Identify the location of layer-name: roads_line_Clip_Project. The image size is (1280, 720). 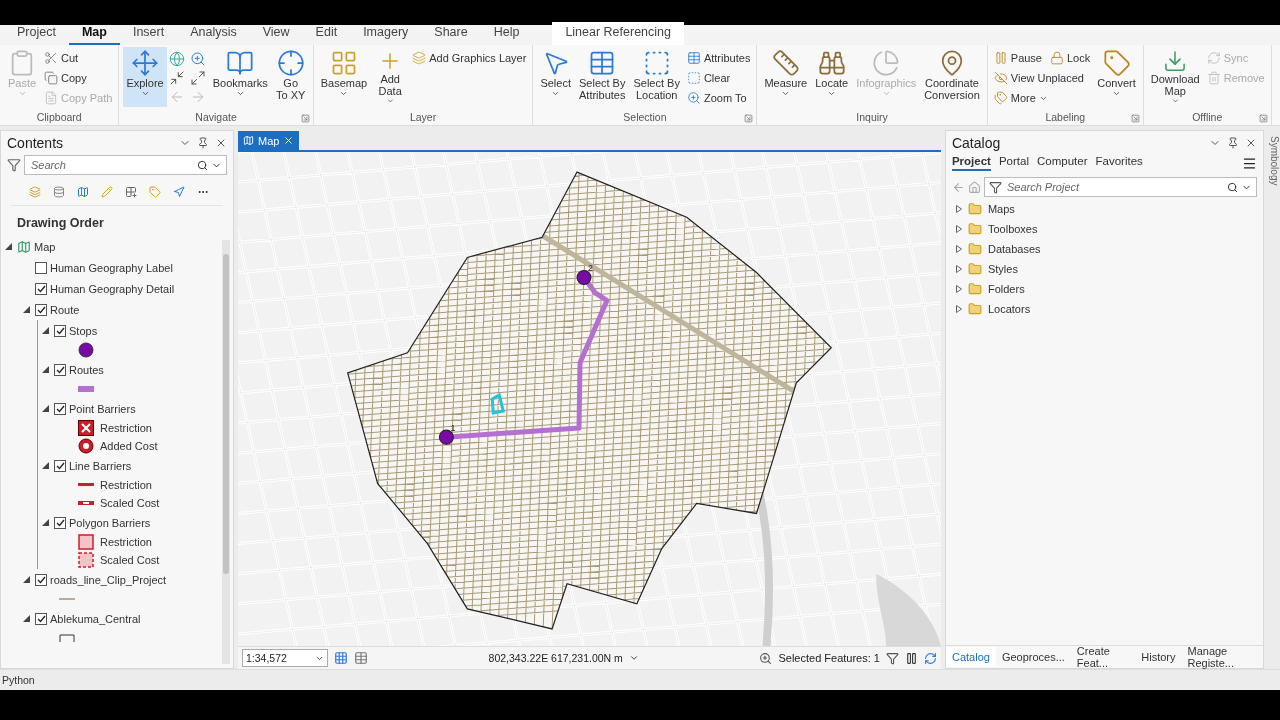
(108, 579).